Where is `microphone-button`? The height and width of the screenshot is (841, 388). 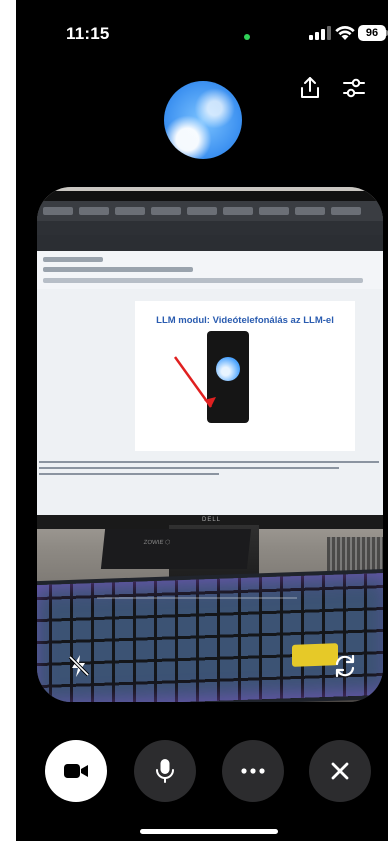
microphone-button is located at coordinates (165, 771).